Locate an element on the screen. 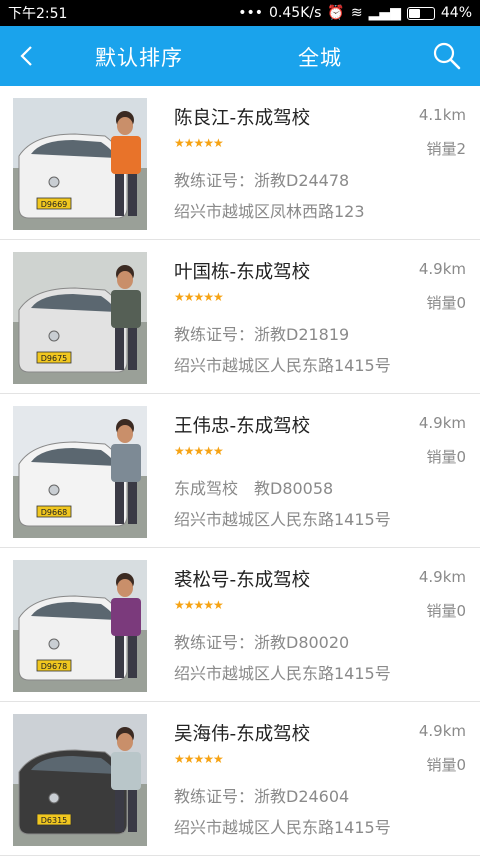 This screenshot has height=856, width=480. back-arrow-icon is located at coordinates (26, 56).